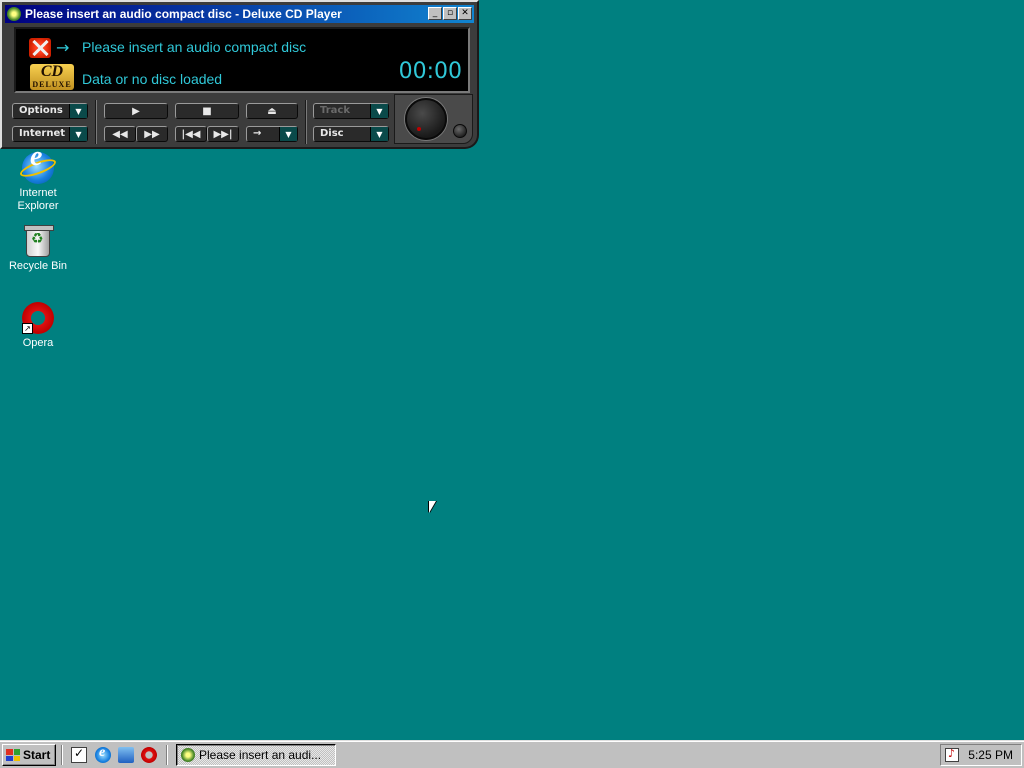  I want to click on restore-icon: ▫, so click(450, 13).